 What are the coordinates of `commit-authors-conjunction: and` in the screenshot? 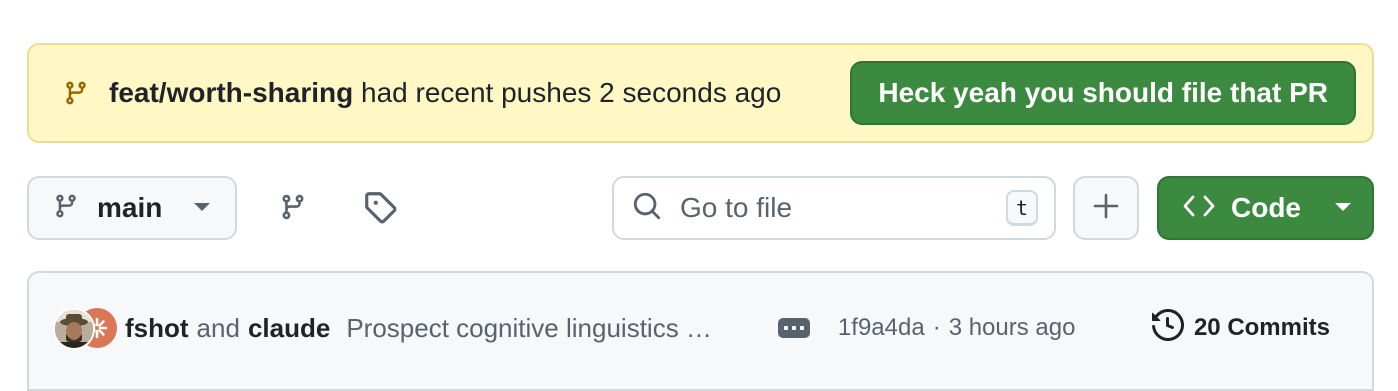 It's located at (218, 327).